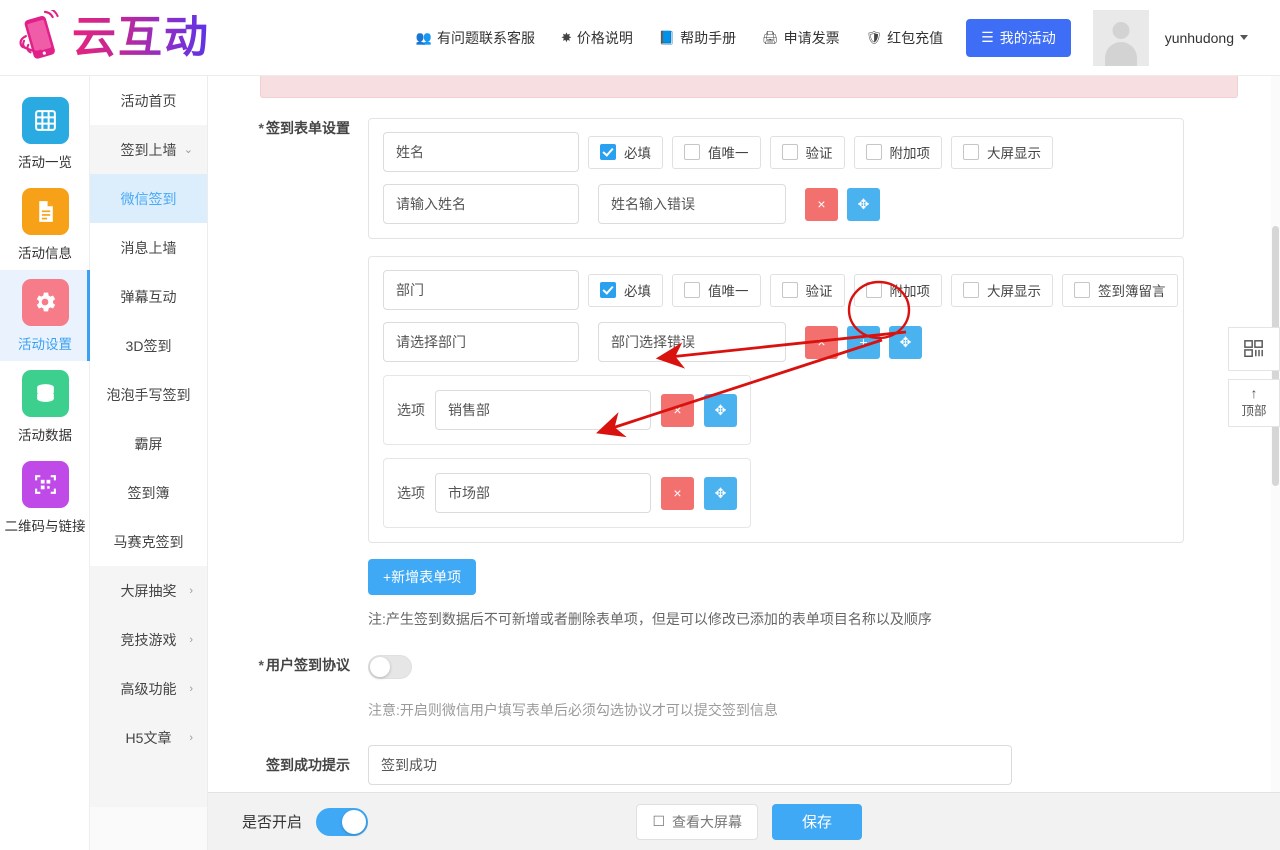  I want to click on list-icon: ☰, so click(987, 37).